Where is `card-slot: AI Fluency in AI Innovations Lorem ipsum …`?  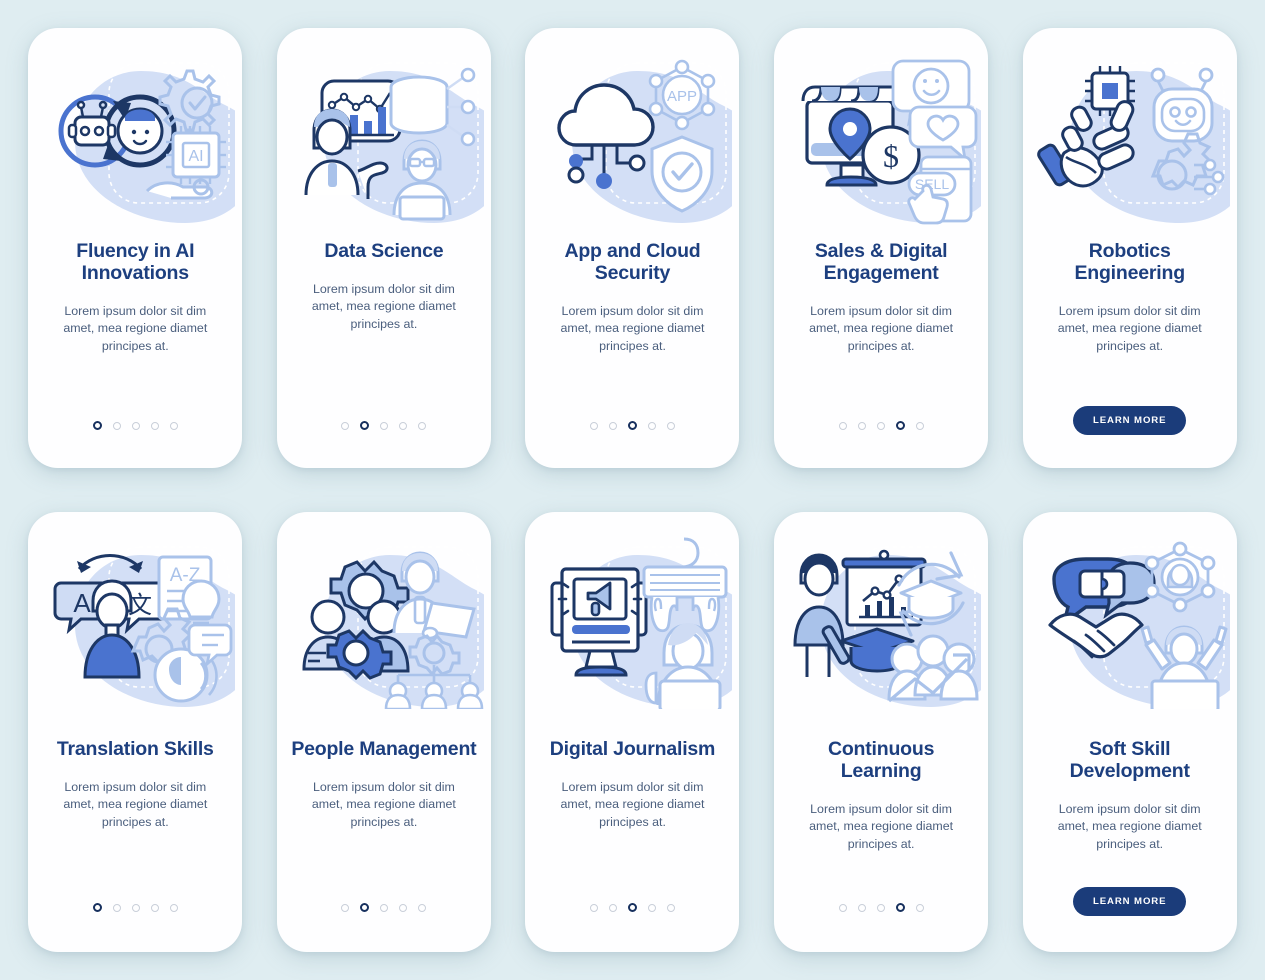 card-slot: AI Fluency in AI Innovations Lorem ipsum … is located at coordinates (135, 248).